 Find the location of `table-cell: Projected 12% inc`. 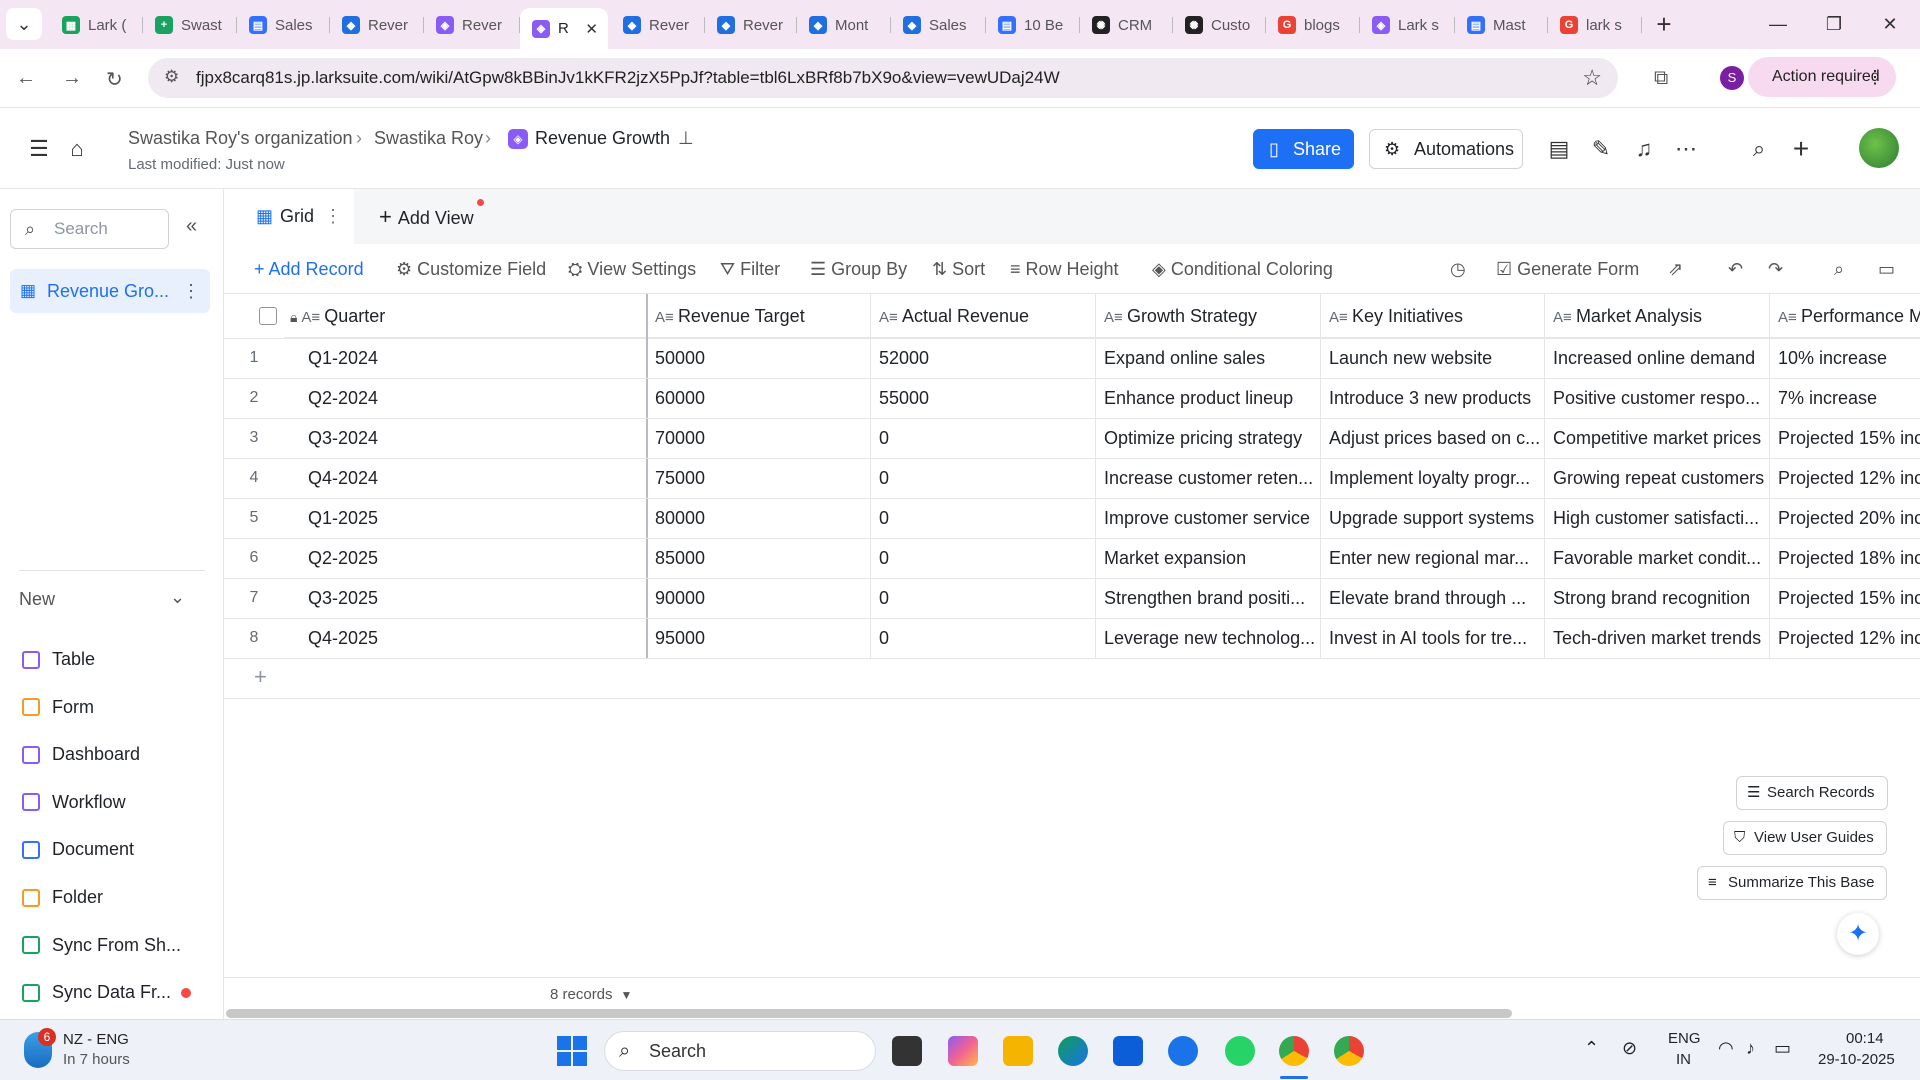

table-cell: Projected 12% inc is located at coordinates (1844, 638).